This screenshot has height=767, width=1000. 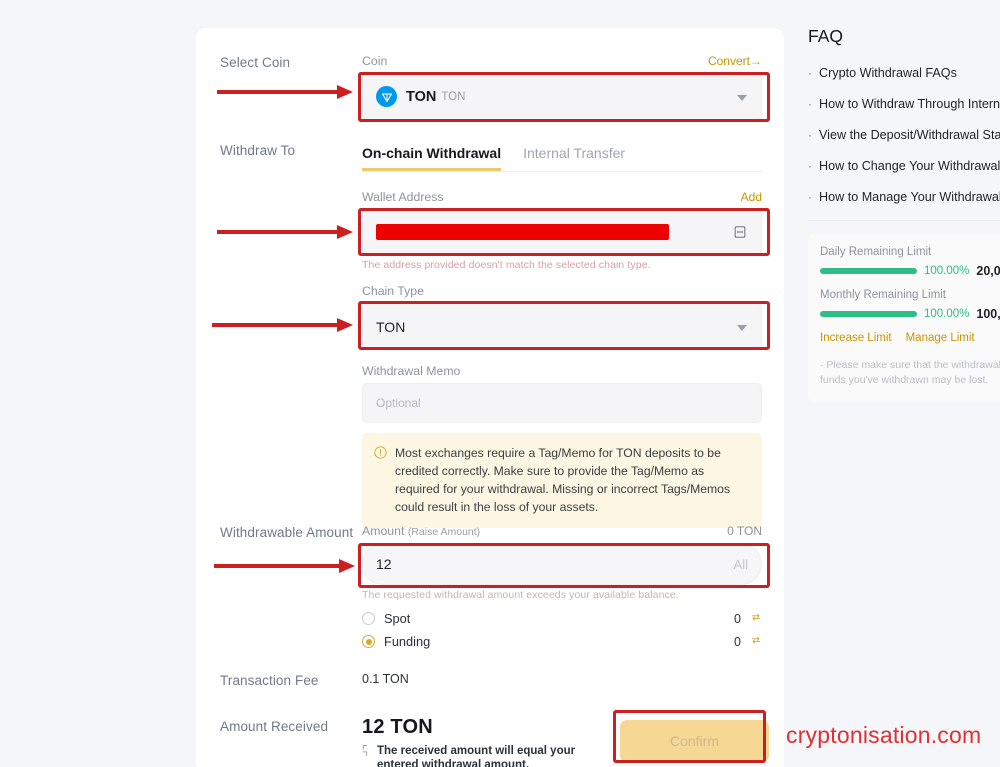 I want to click on balance-source-spot: Spot 0, so click(x=562, y=618).